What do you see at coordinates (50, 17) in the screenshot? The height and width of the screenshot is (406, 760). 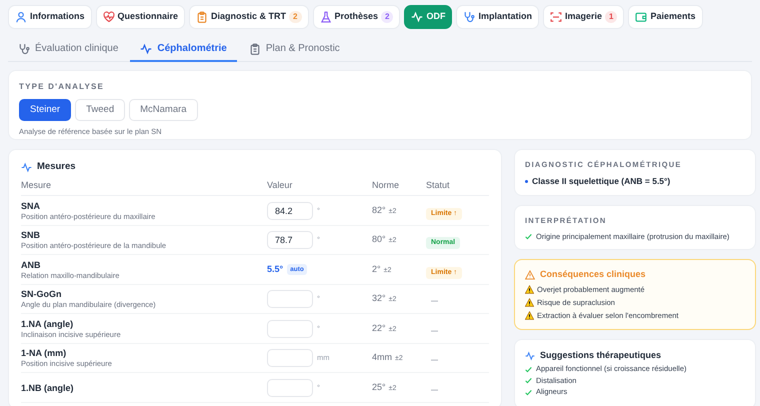 I see `nav-tab: Informations` at bounding box center [50, 17].